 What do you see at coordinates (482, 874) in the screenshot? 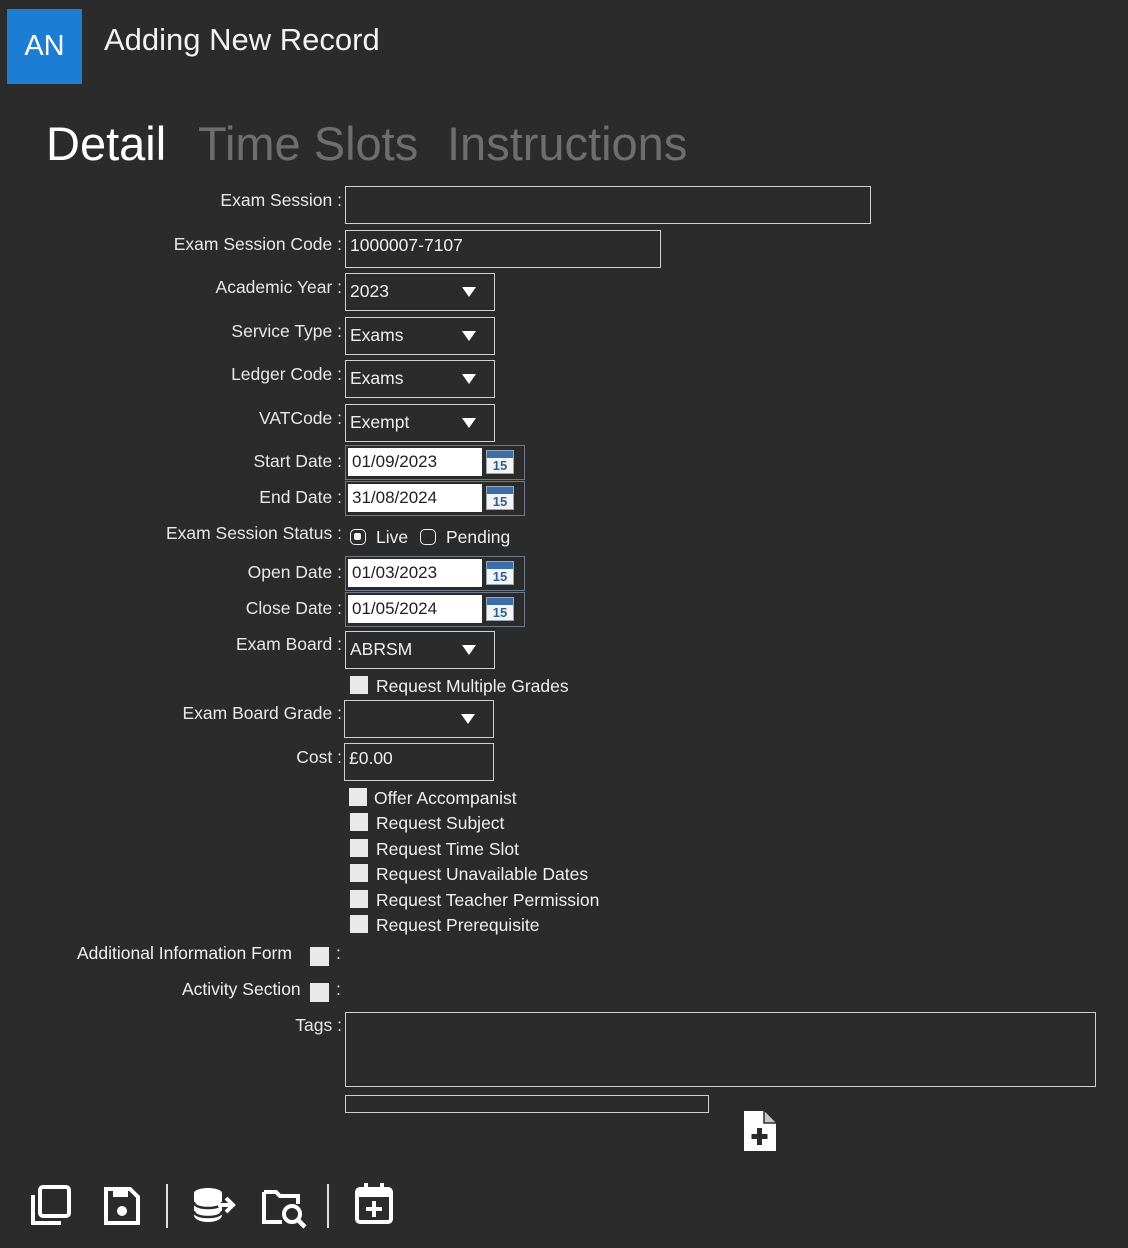
I see `request-unavailable-dates-label: Request Unavailable Dates` at bounding box center [482, 874].